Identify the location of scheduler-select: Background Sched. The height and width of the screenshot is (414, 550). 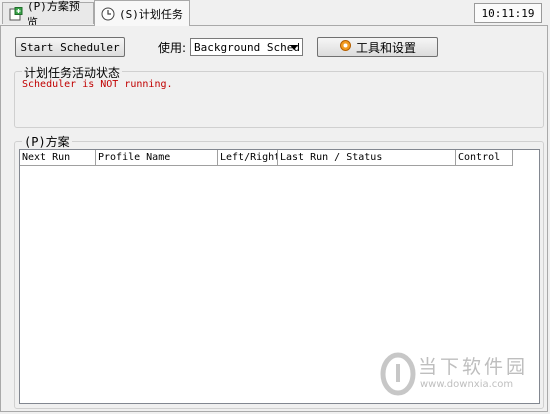
(246, 47).